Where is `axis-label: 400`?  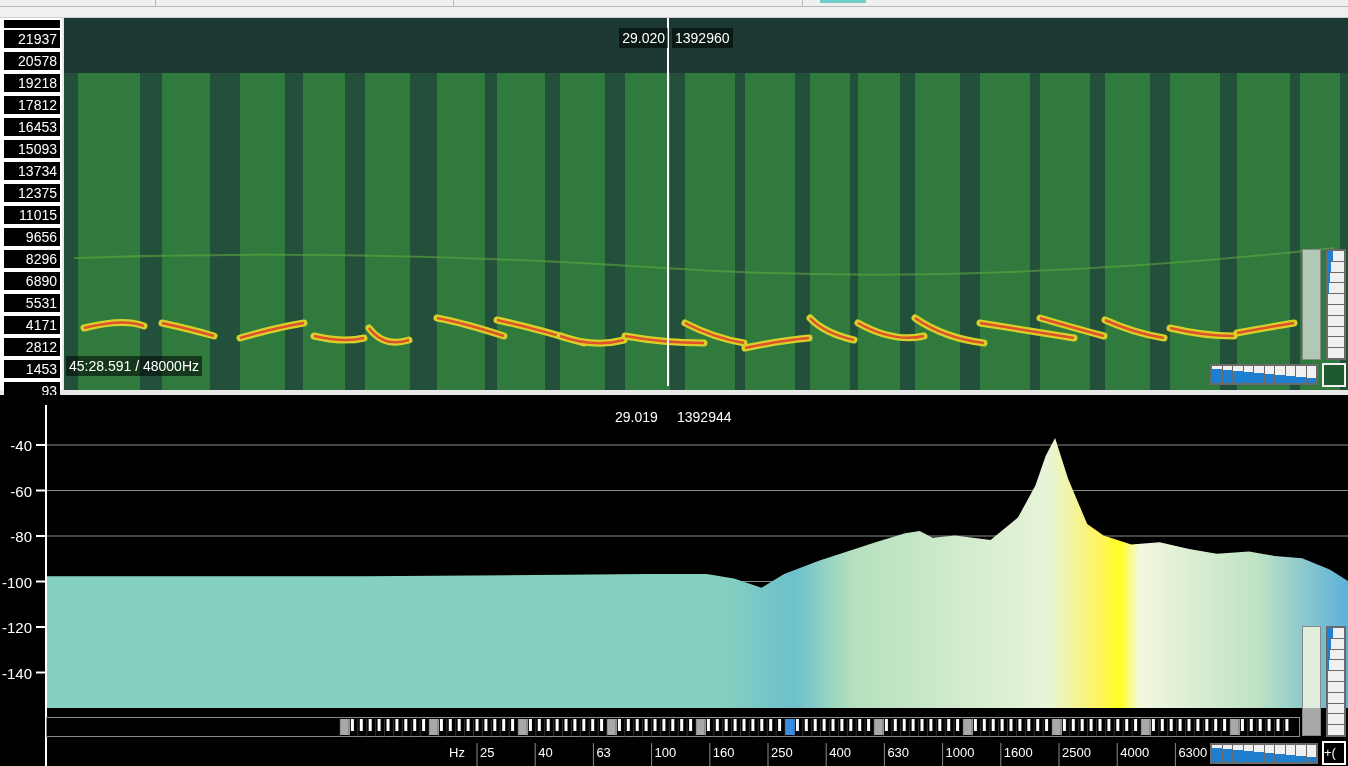 axis-label: 400 is located at coordinates (840, 752).